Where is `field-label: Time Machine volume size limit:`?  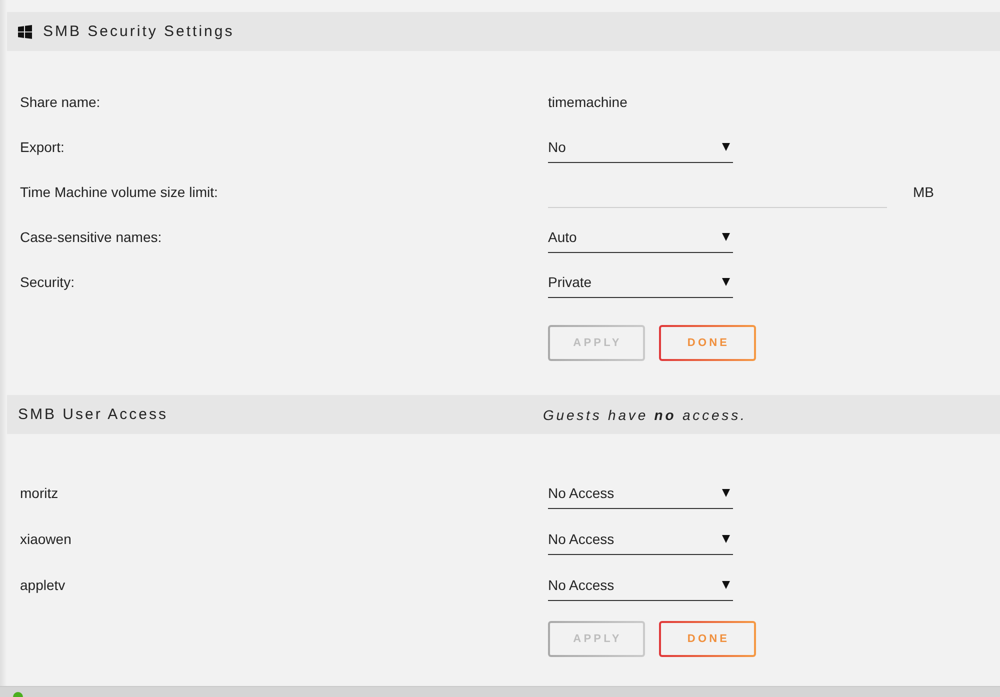 field-label: Time Machine volume size limit: is located at coordinates (119, 192).